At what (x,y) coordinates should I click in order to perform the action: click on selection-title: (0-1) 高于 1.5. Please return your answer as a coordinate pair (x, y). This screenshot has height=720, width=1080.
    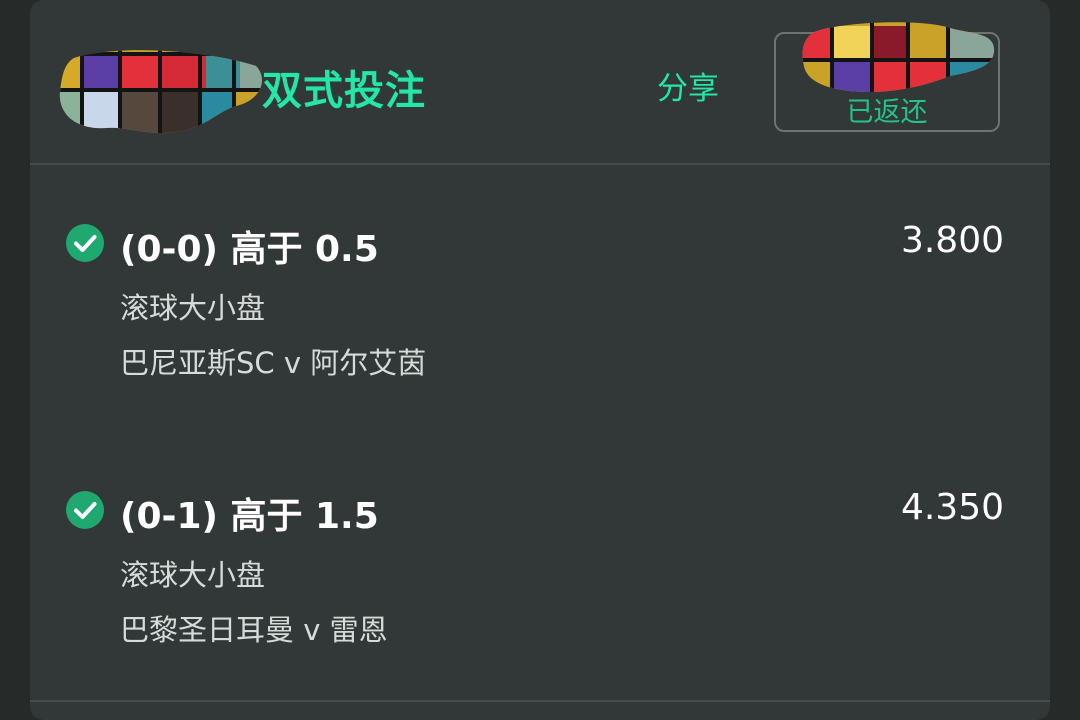
    Looking at the image, I should click on (249, 516).